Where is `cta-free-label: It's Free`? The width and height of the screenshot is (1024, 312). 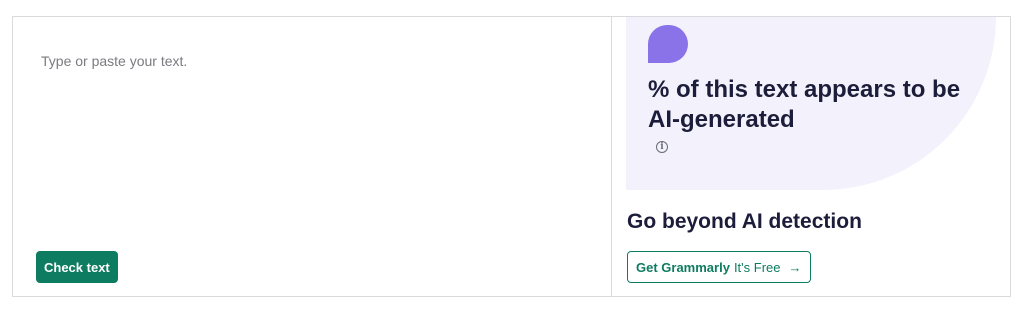
cta-free-label: It's Free is located at coordinates (757, 267).